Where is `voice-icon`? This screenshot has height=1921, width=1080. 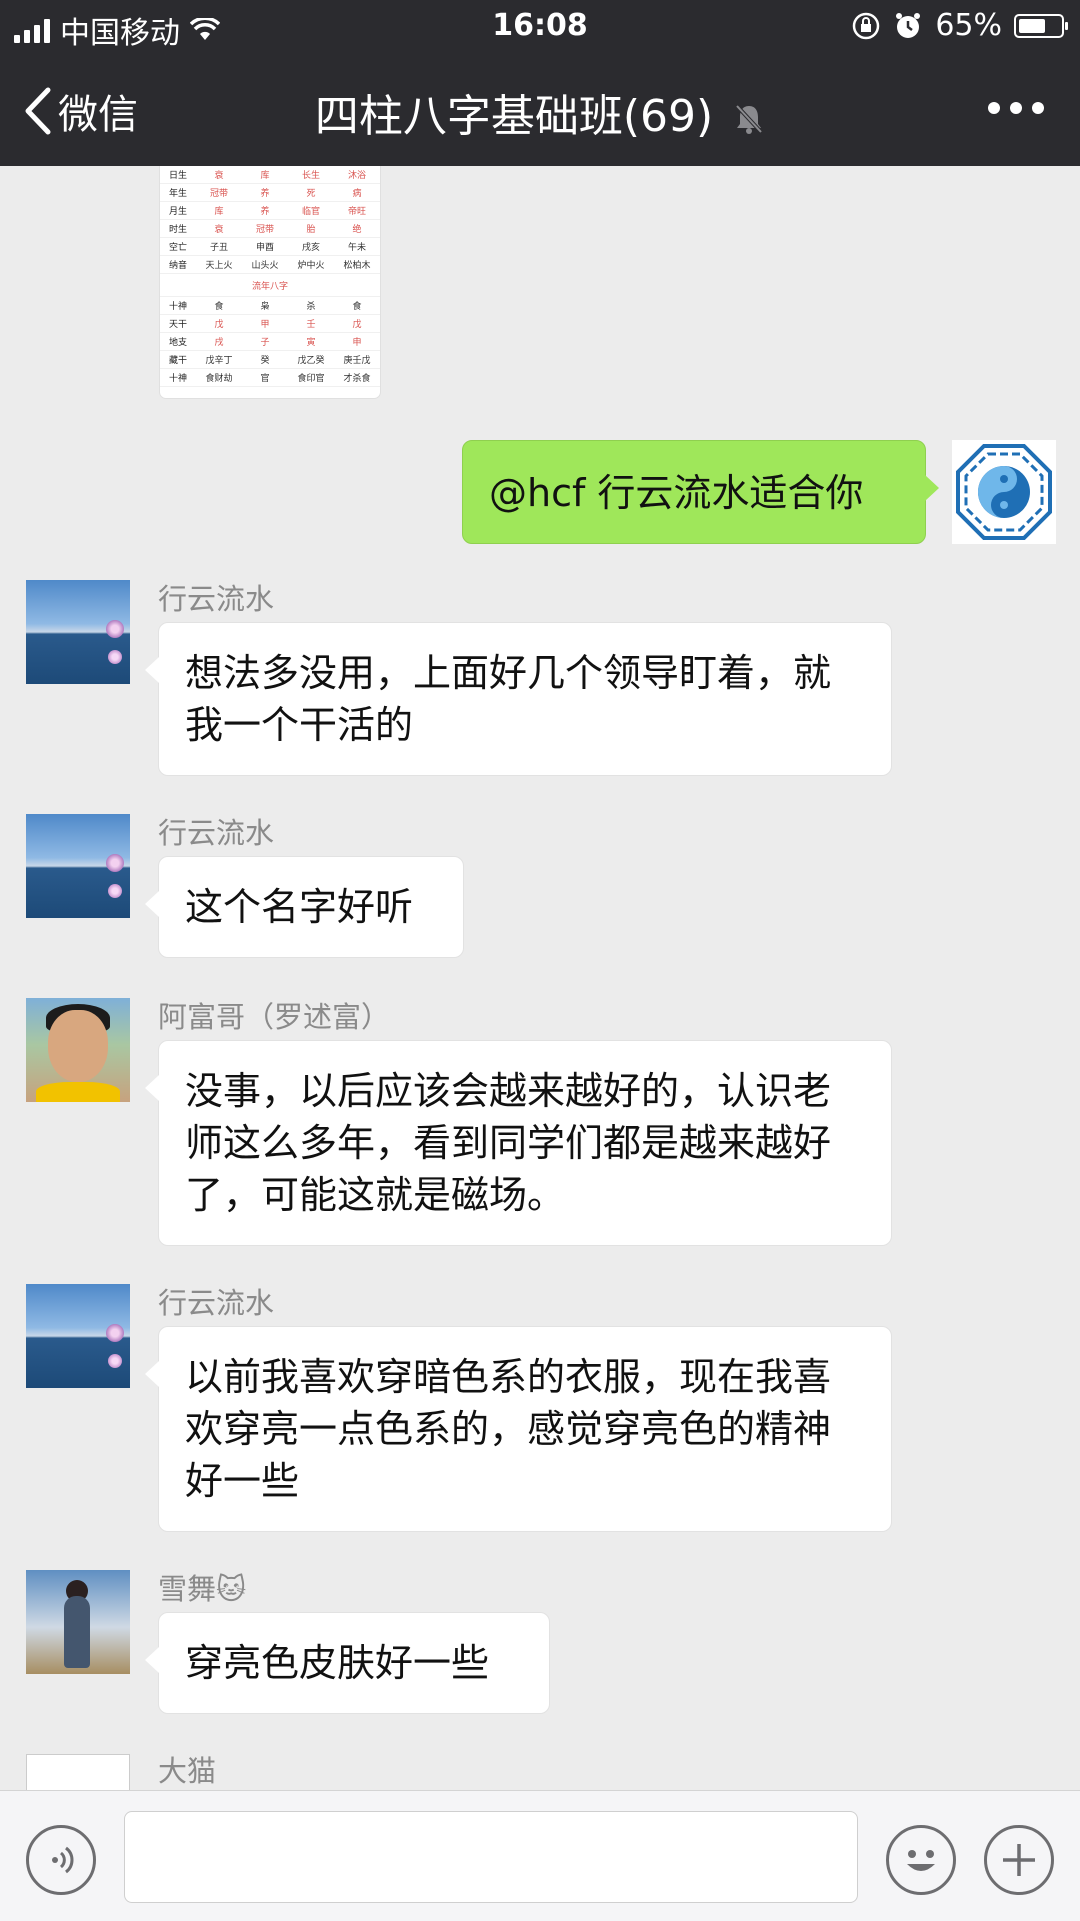 voice-icon is located at coordinates (63, 1860).